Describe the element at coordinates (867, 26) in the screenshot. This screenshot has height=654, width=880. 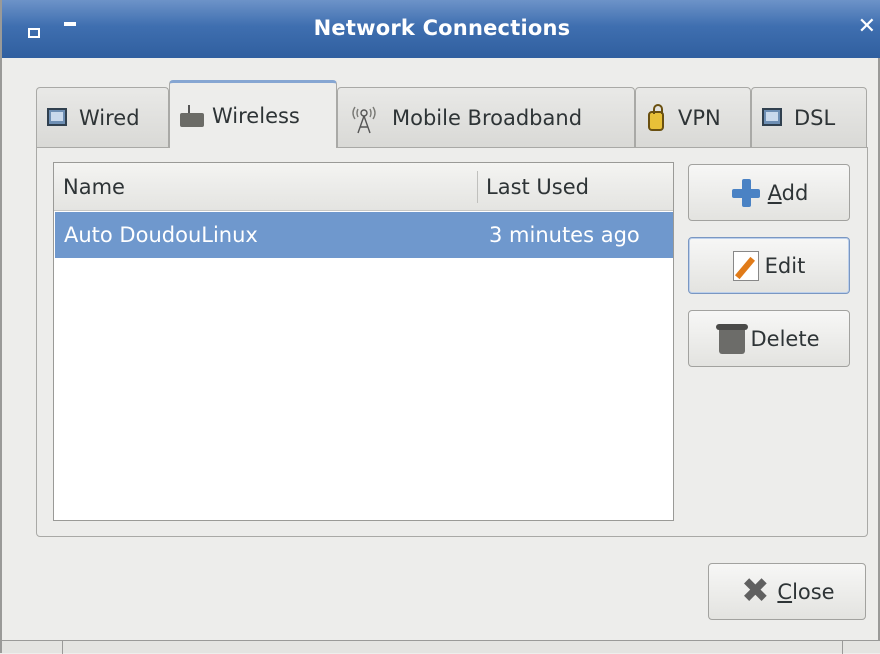
I see `close-window-icon: ✕` at that location.